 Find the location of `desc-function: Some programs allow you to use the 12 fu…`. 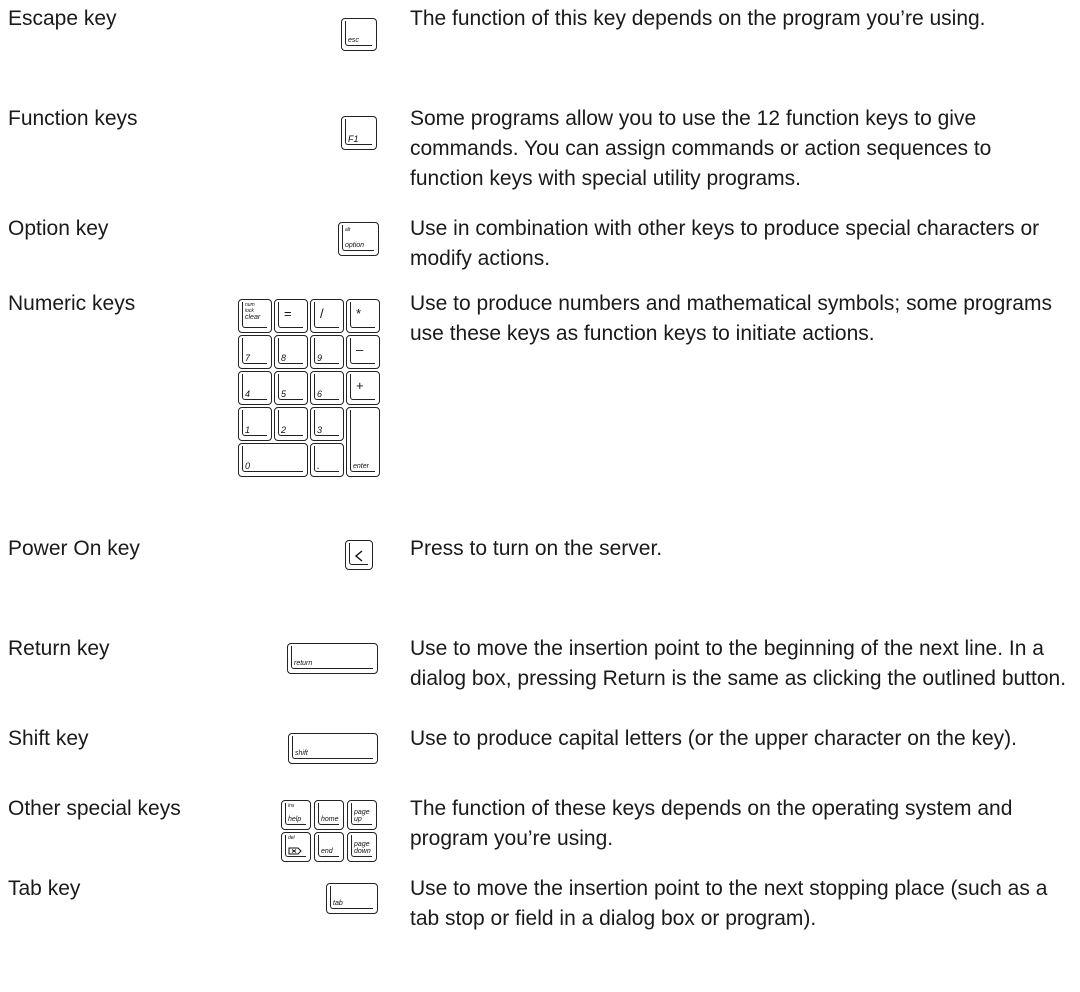

desc-function: Some programs allow you to use the 12 fu… is located at coordinates (701, 148).